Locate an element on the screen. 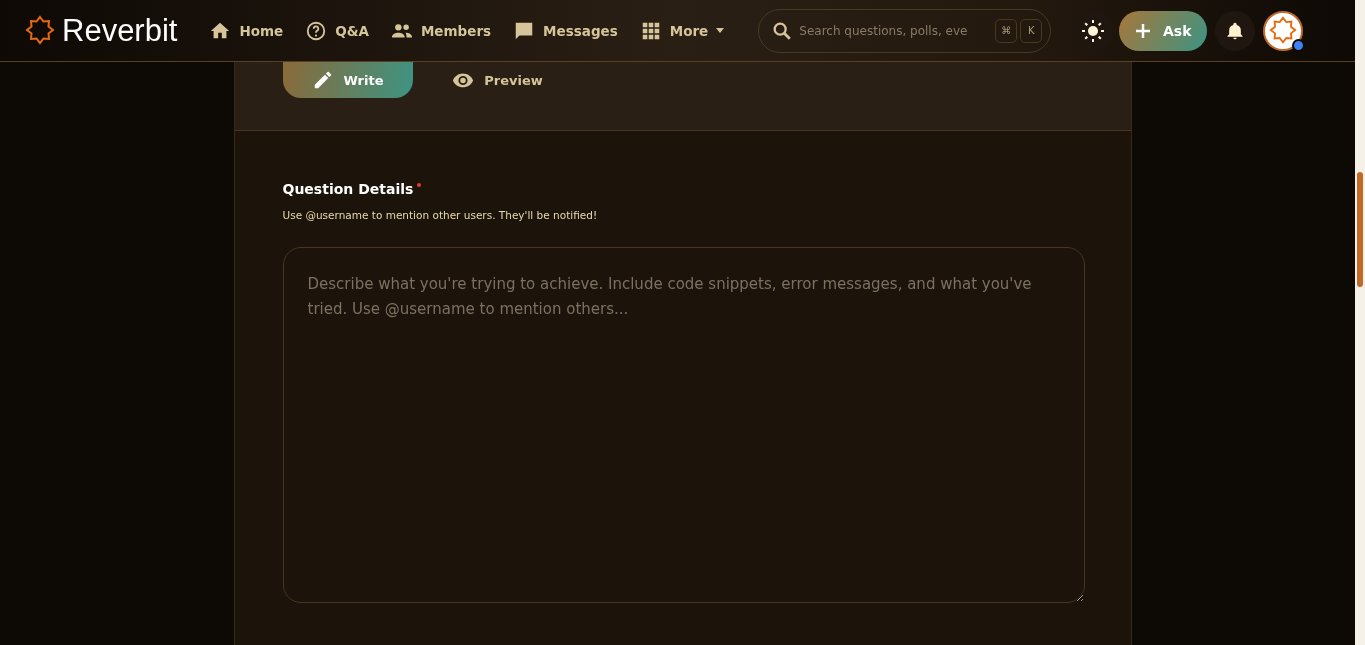  bell-icon is located at coordinates (1235, 30).